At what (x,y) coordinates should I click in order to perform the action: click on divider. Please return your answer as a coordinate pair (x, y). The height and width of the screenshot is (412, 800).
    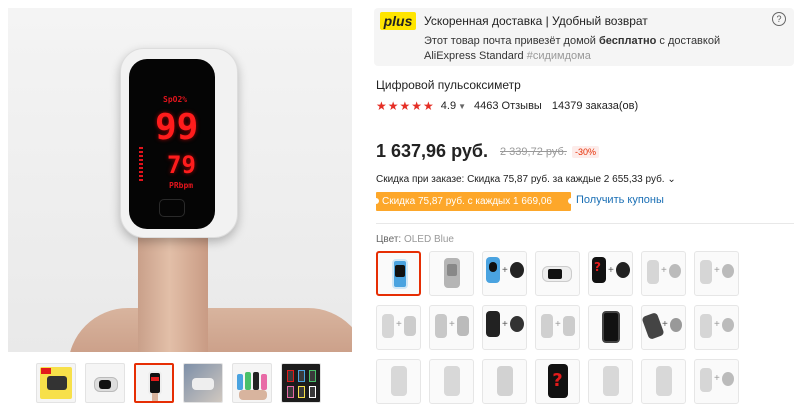
    Looking at the image, I should click on (585, 223).